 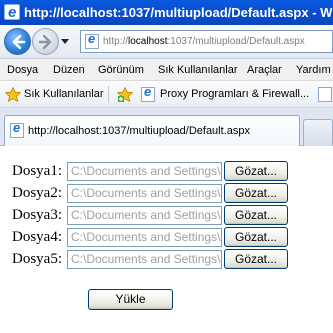 I want to click on chevron-down-icon, so click(x=65, y=42).